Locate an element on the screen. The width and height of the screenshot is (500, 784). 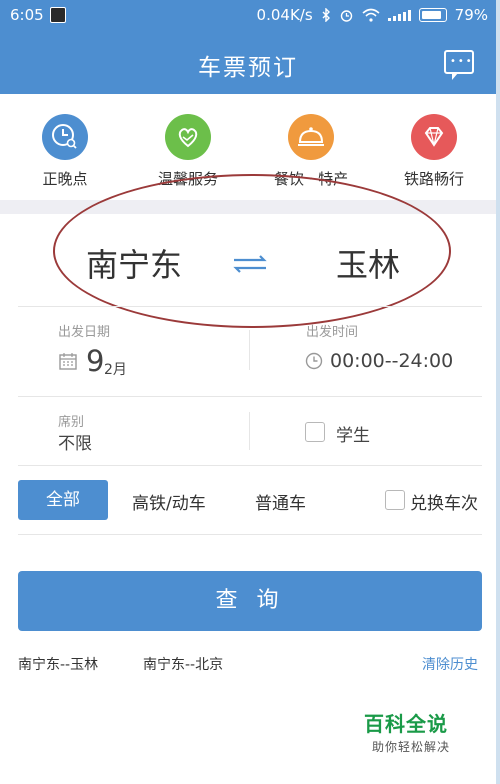
heart-hands-icon is located at coordinates (188, 137).